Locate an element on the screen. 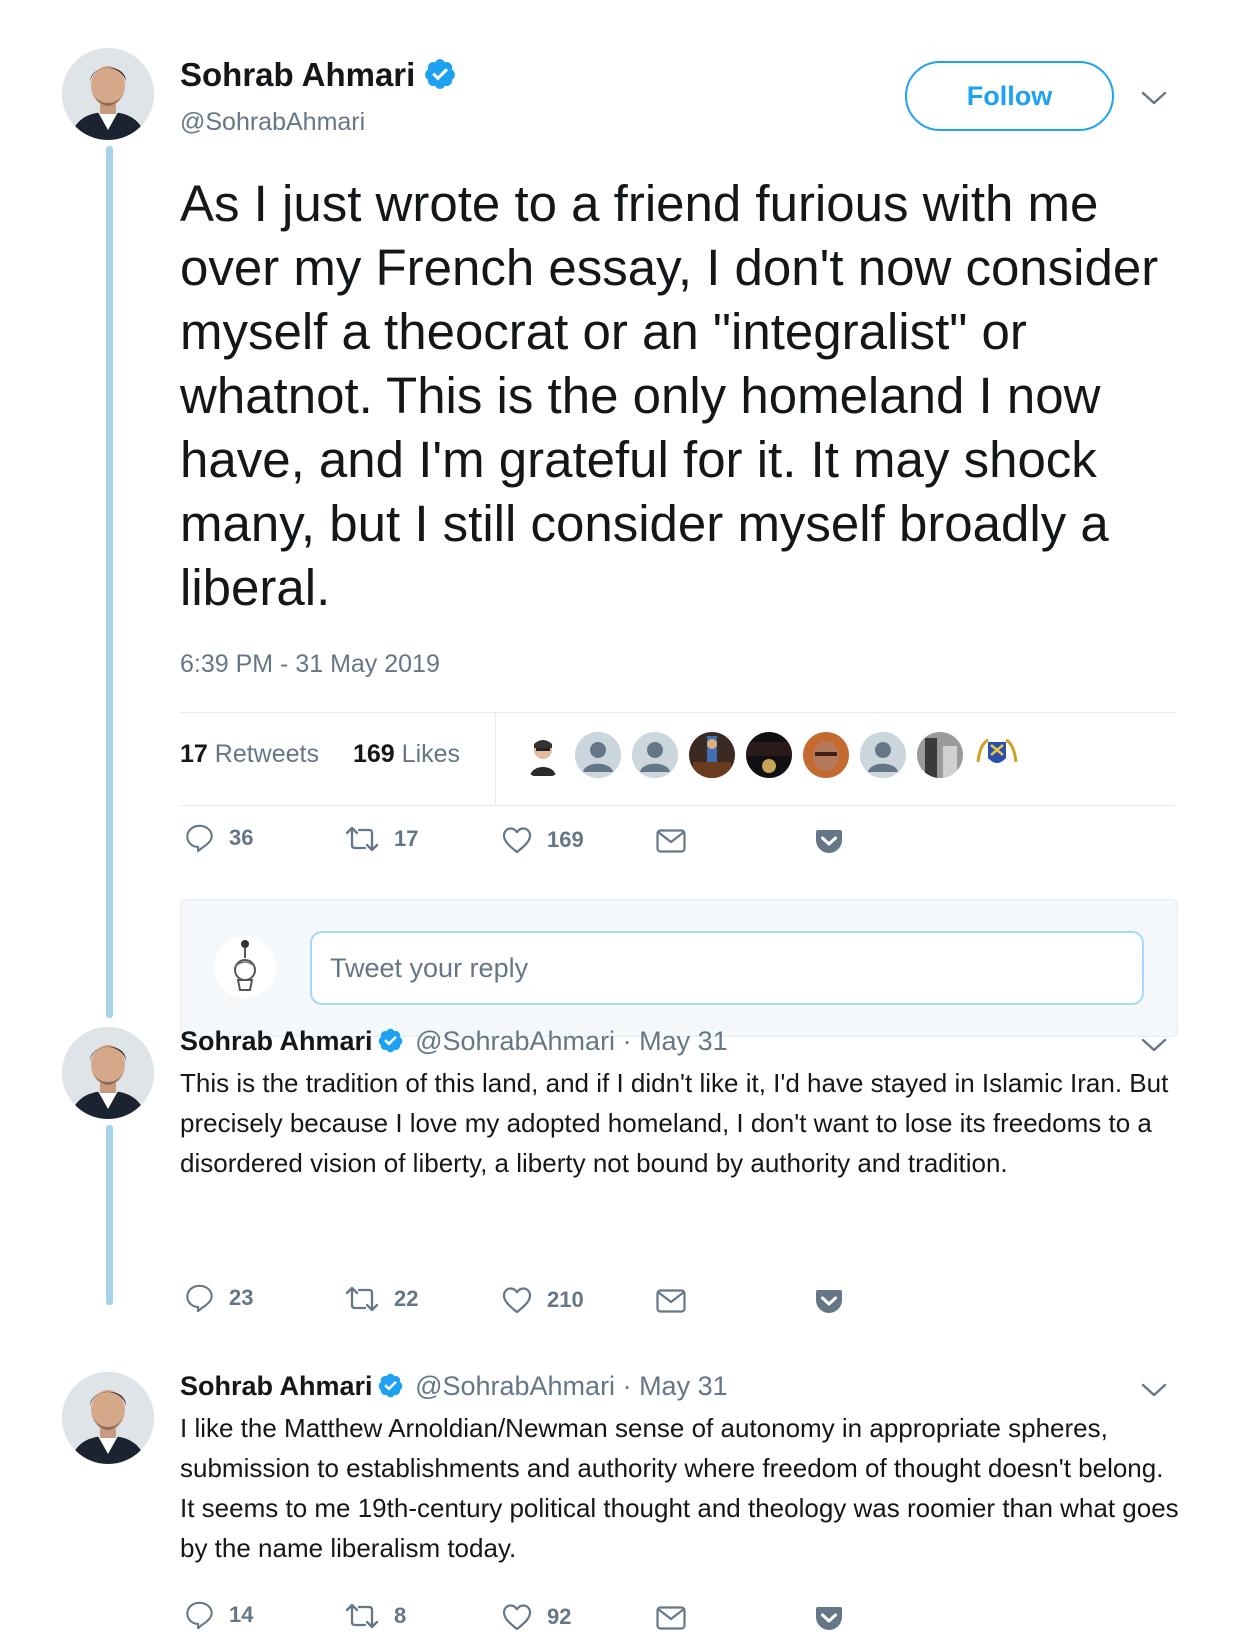  retweet-button: 8 is located at coordinates (375, 1616).